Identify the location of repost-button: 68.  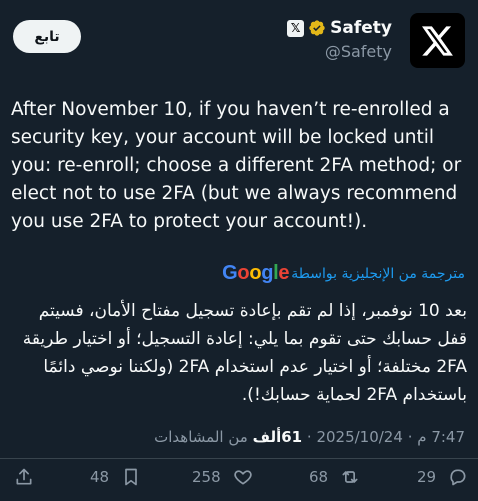
(334, 477).